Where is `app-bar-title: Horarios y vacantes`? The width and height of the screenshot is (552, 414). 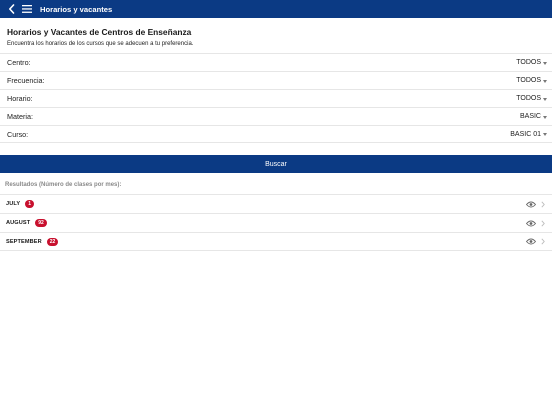
app-bar-title: Horarios y vacantes is located at coordinates (76, 9).